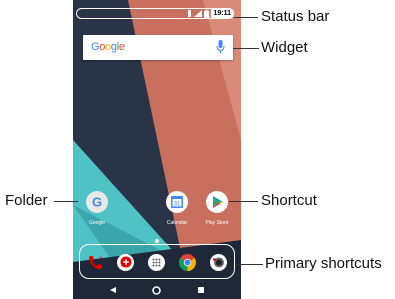 The height and width of the screenshot is (299, 395). Describe the element at coordinates (284, 47) in the screenshot. I see `widget-callout: Widget` at that location.